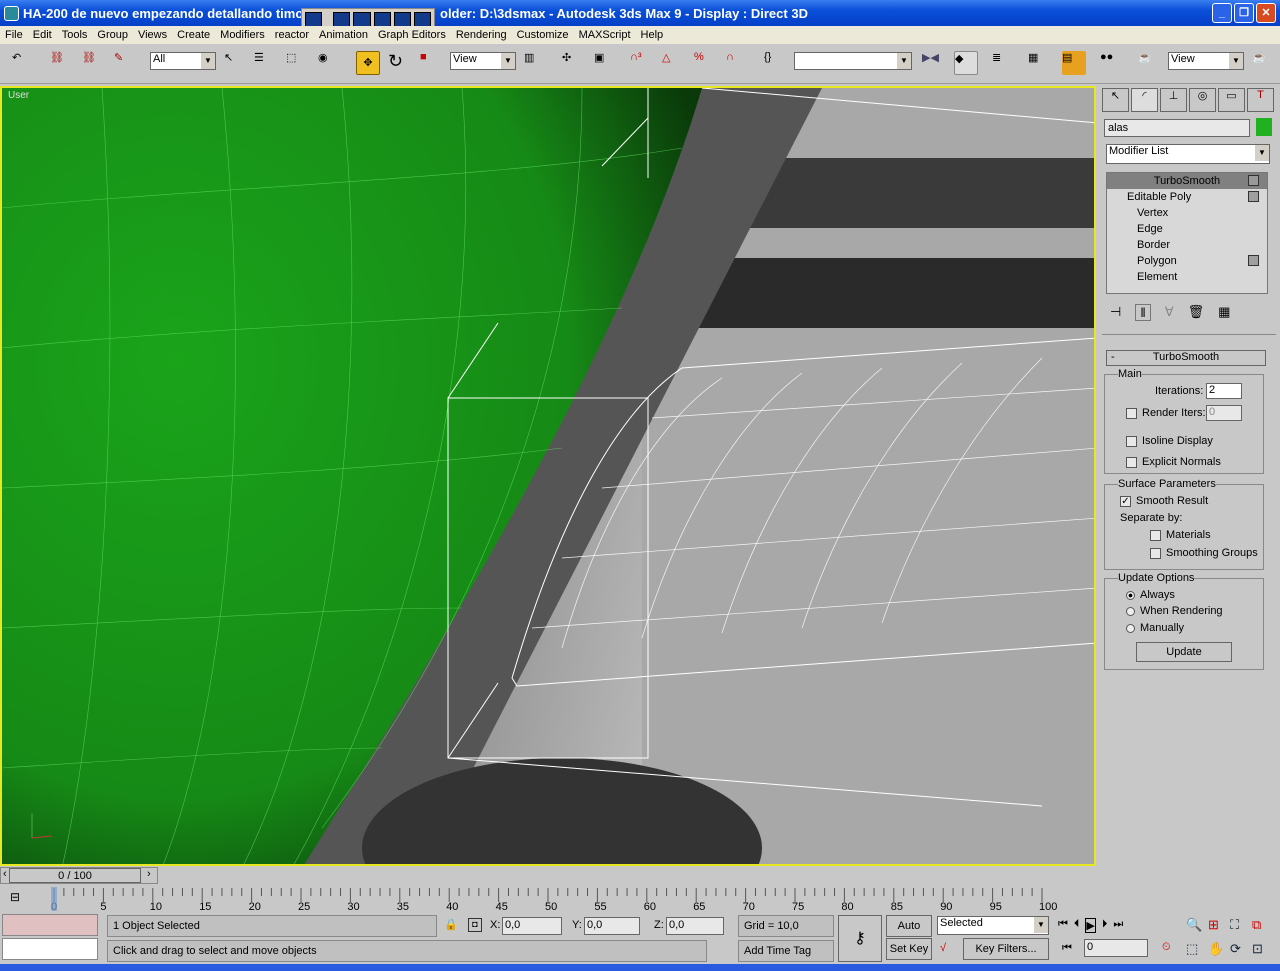 The width and height of the screenshot is (1280, 971). What do you see at coordinates (432, 63) in the screenshot?
I see `scale-icon: ■` at bounding box center [432, 63].